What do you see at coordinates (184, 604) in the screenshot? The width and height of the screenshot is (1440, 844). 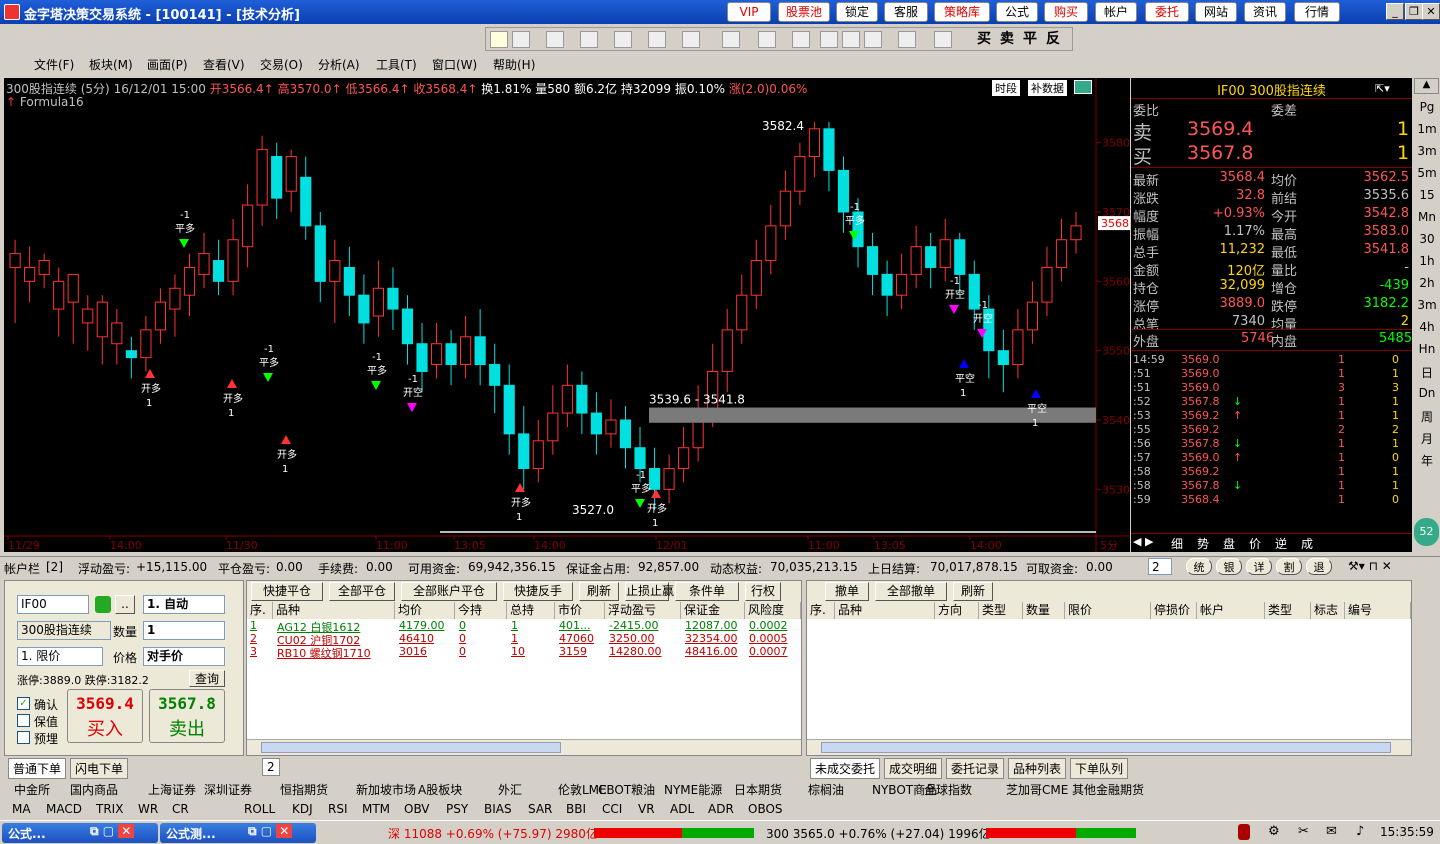 I see `mode-select: 1. 自动` at bounding box center [184, 604].